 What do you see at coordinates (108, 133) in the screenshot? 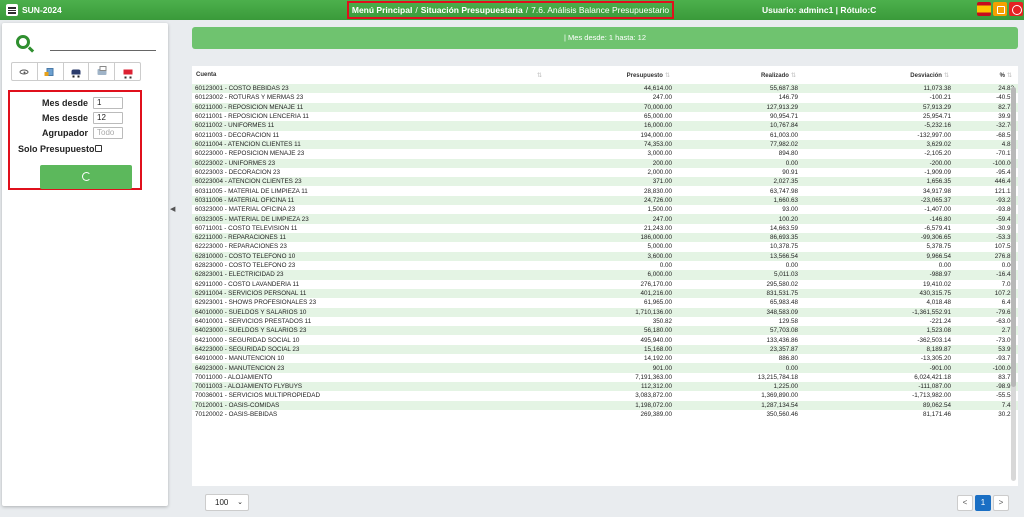
I see `agrupador-input: Todo` at bounding box center [108, 133].